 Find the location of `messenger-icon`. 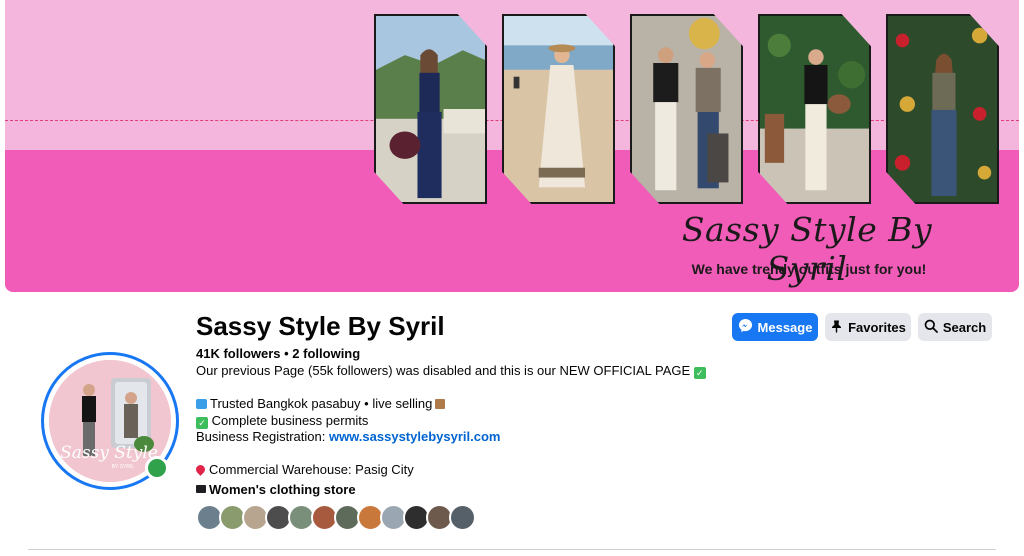

messenger-icon is located at coordinates (745, 327).